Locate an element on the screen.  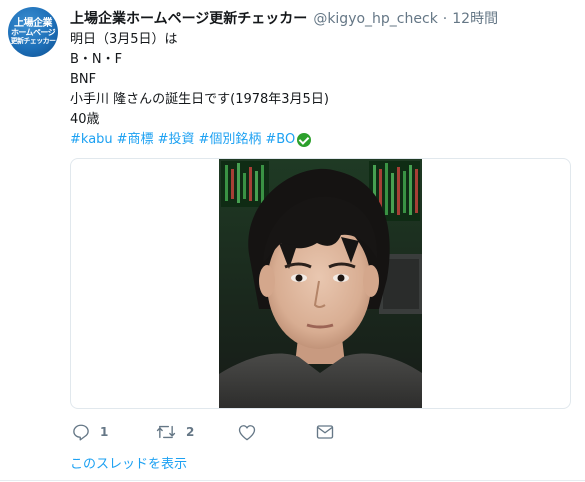
direct-message-button is located at coordinates (325, 432).